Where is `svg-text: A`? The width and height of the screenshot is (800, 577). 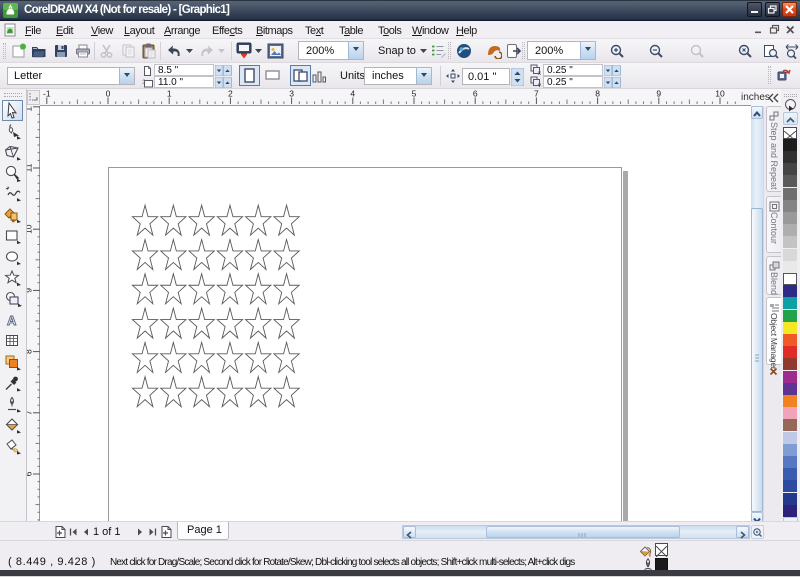 svg-text: A is located at coordinates (12, 320).